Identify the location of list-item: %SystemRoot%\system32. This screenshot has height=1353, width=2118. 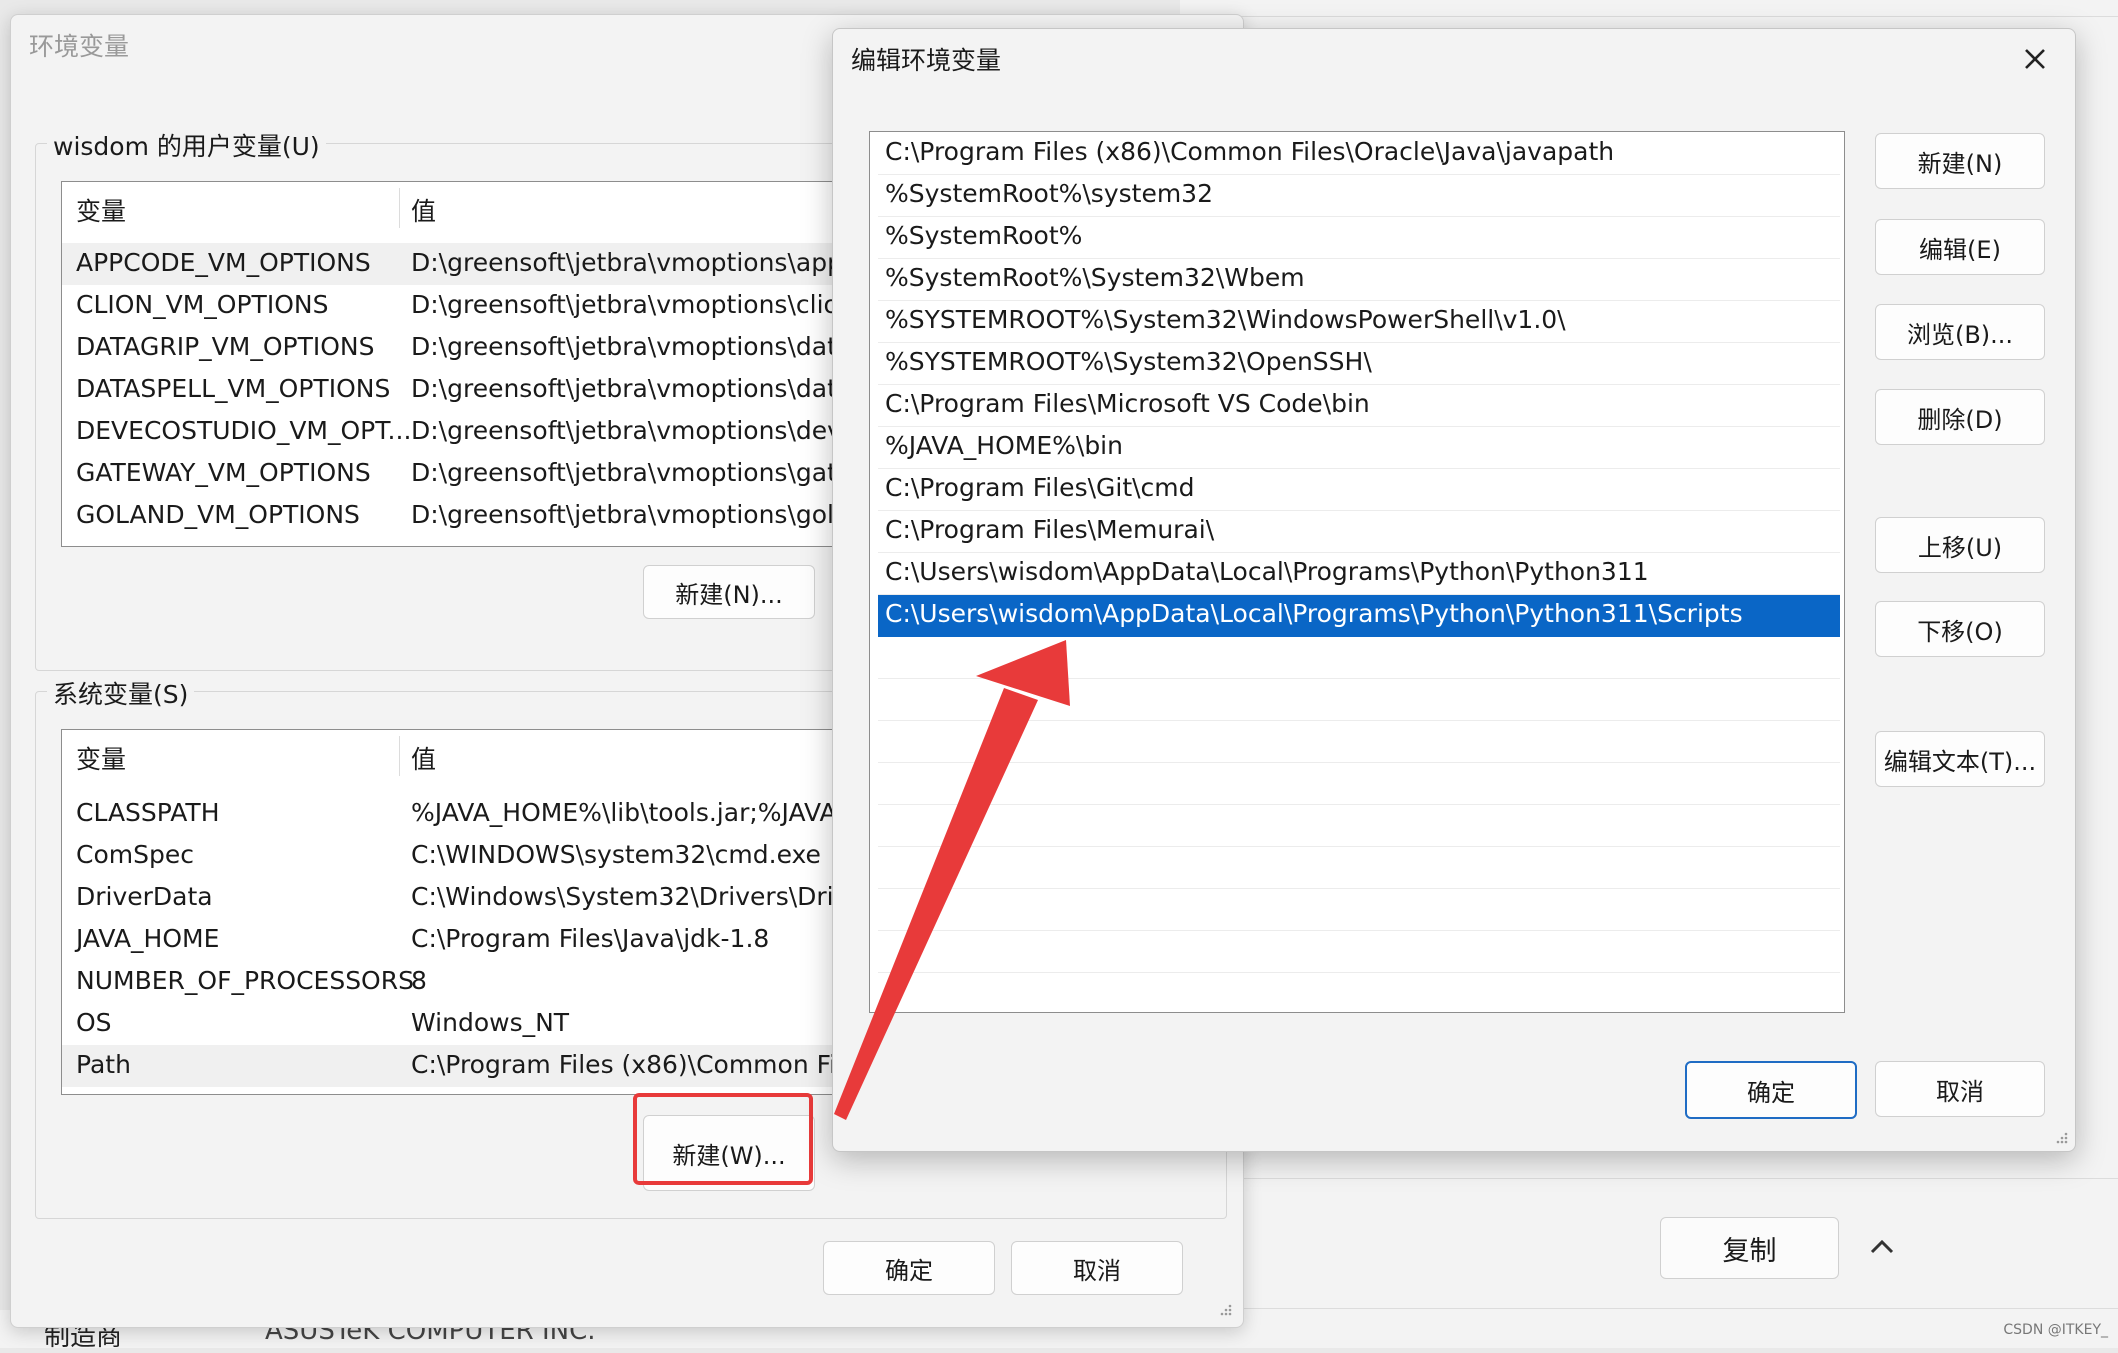
(1359, 196).